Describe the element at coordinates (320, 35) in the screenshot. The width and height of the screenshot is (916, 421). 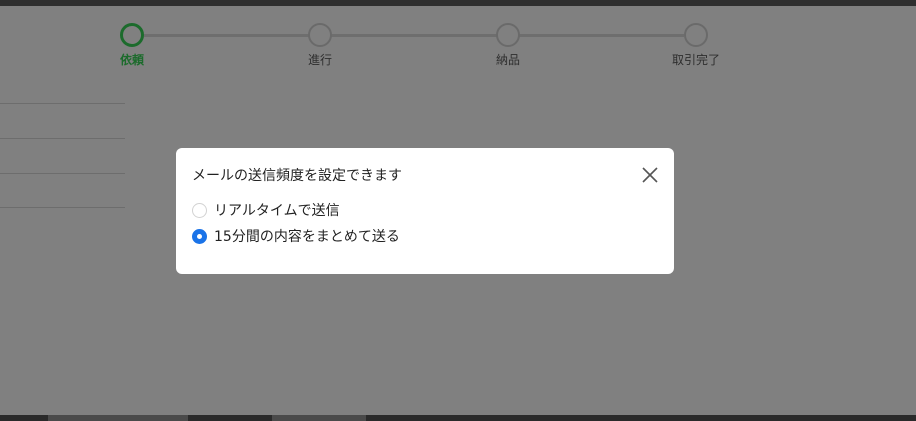
I see `step-2-circle` at that location.